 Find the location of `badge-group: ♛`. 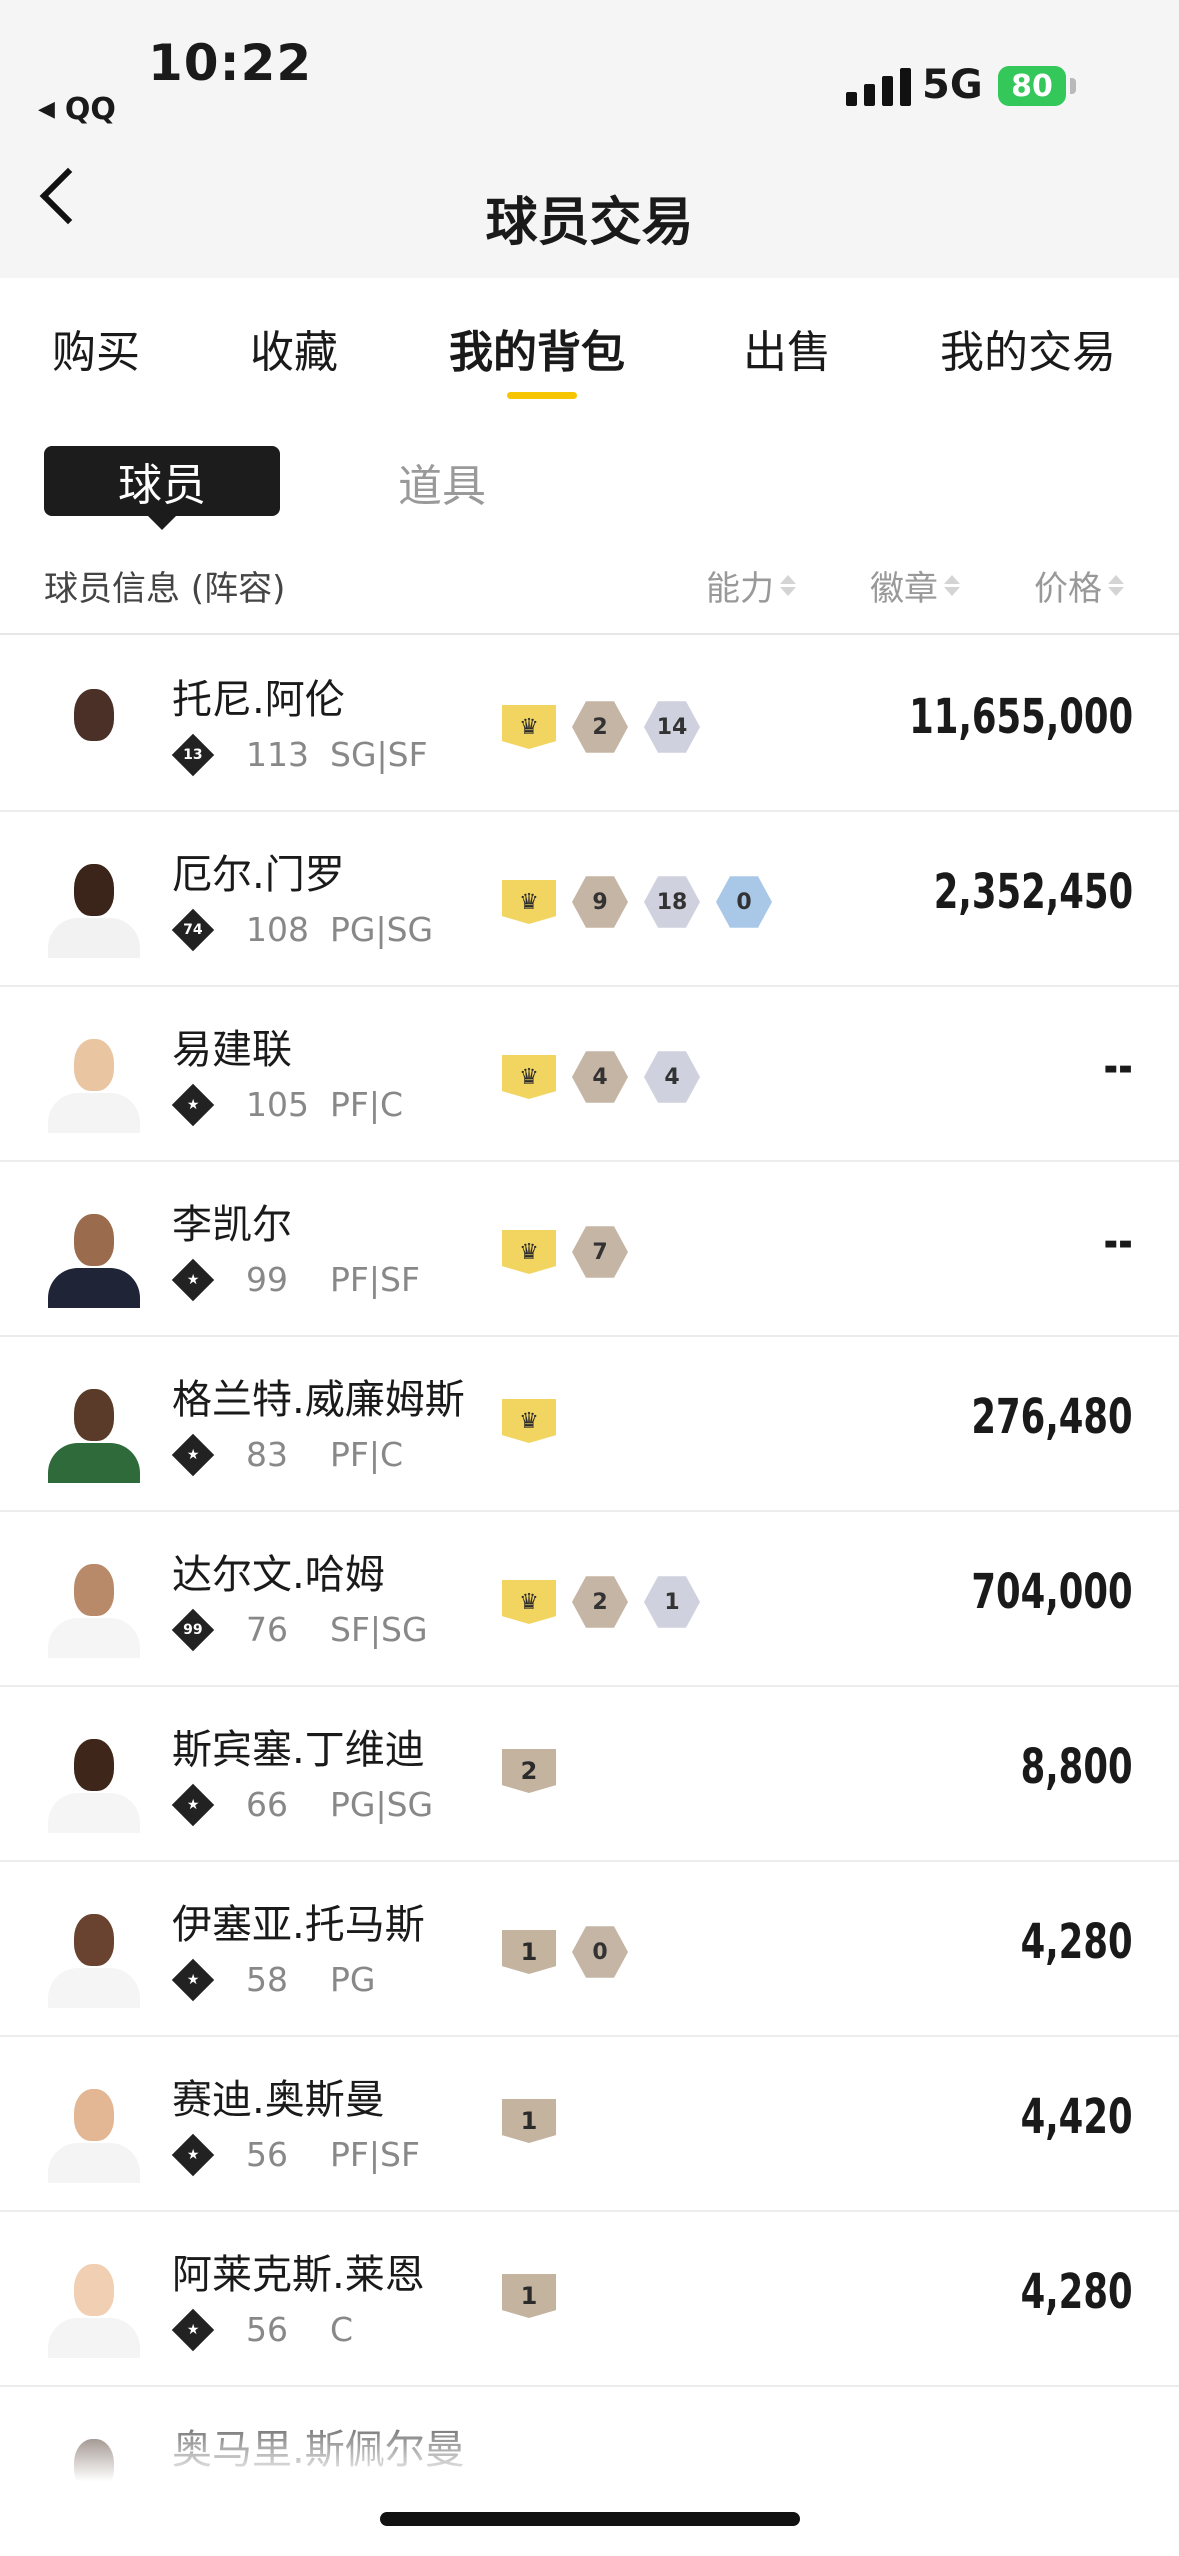

badge-group: ♛ is located at coordinates (529, 1421).